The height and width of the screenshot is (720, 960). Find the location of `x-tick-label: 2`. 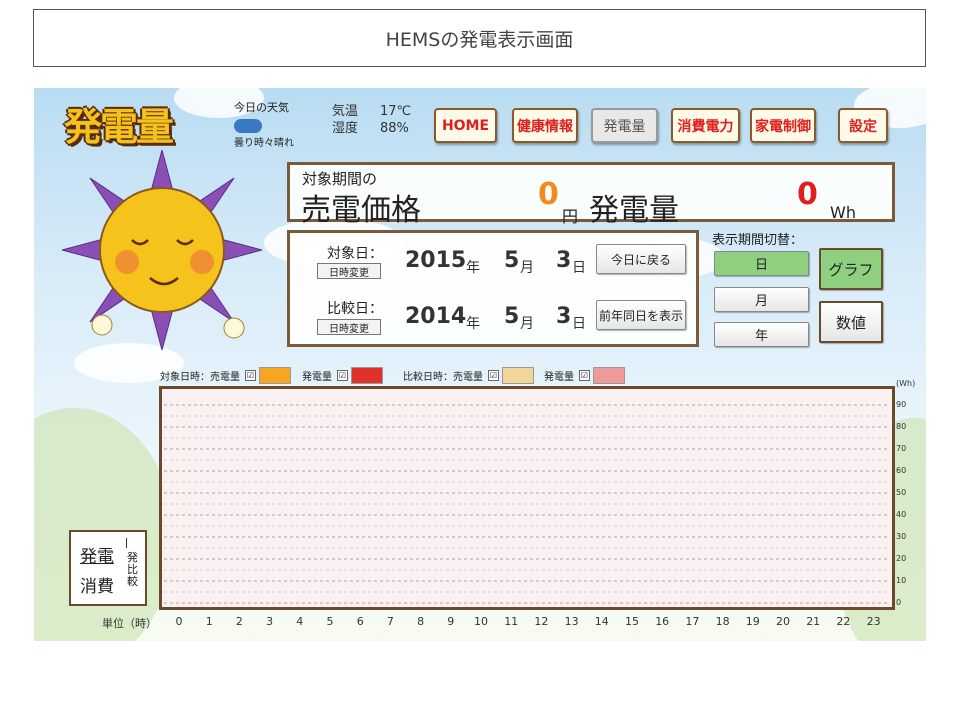

x-tick-label: 2 is located at coordinates (239, 621).